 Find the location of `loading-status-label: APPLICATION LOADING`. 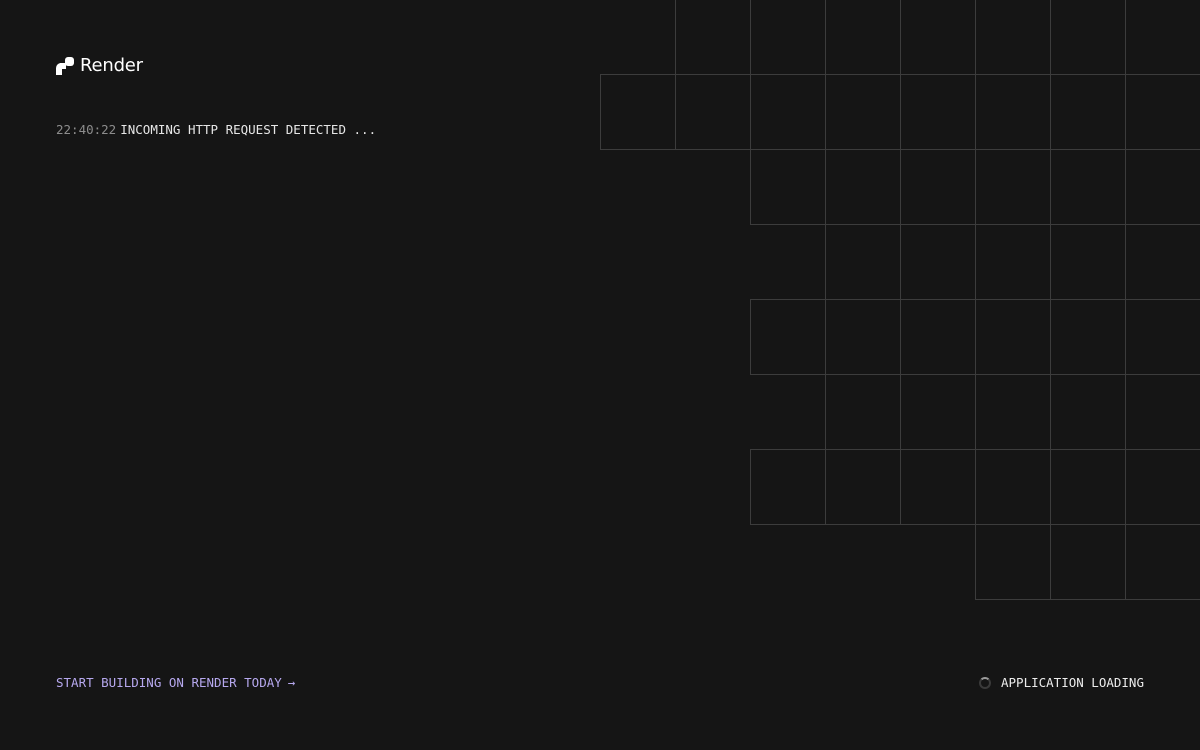

loading-status-label: APPLICATION LOADING is located at coordinates (1072, 682).